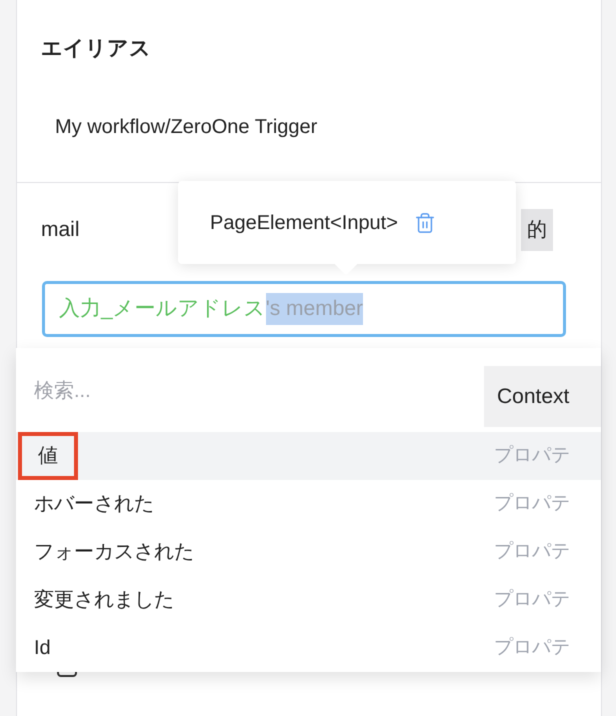  Describe the element at coordinates (537, 230) in the screenshot. I see `type-badge: 的` at that location.